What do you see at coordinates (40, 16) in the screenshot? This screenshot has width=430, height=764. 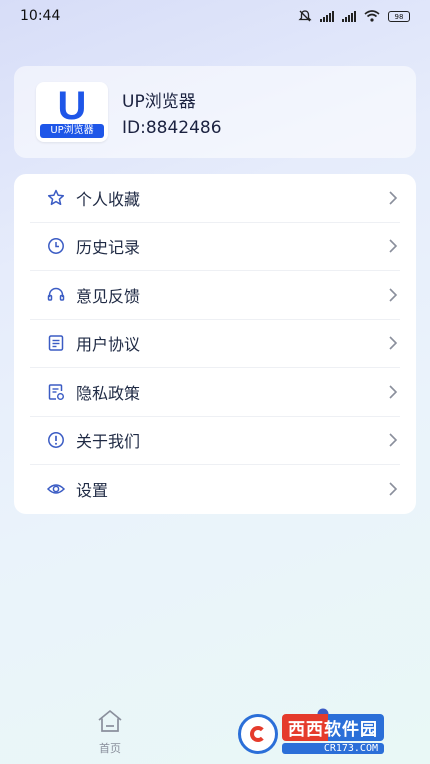 I see `status-time: 10:44` at bounding box center [40, 16].